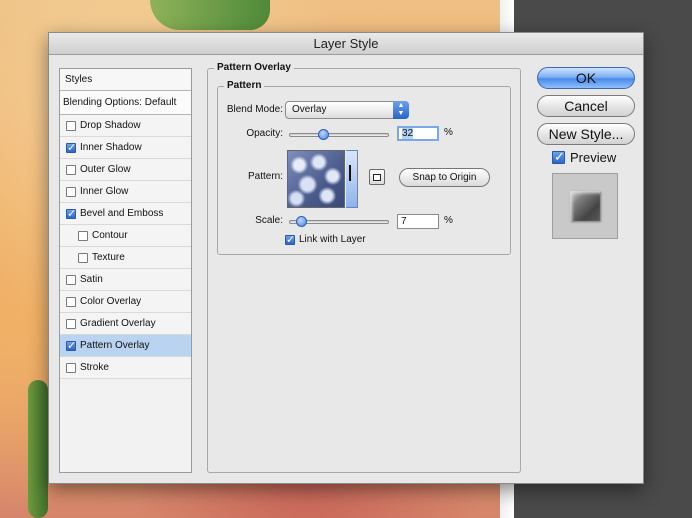 This screenshot has height=518, width=692. Describe the element at coordinates (118, 323) in the screenshot. I see `style-item-label: Gradient Overlay` at that location.